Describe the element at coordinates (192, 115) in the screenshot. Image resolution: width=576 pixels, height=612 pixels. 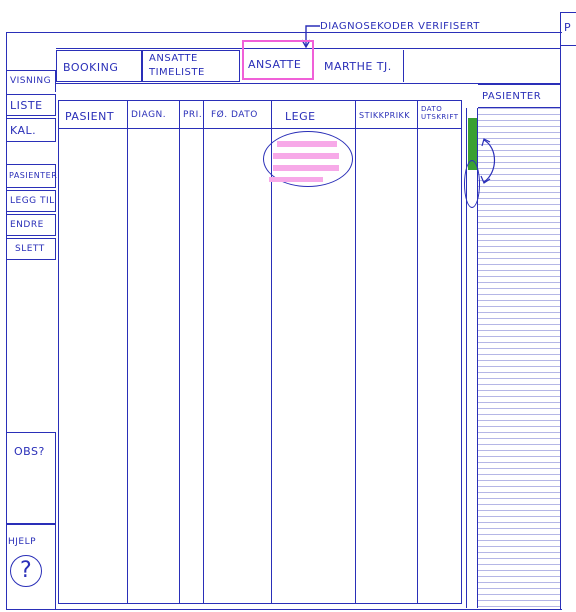
I see `col-header-pri: PRI.` at that location.